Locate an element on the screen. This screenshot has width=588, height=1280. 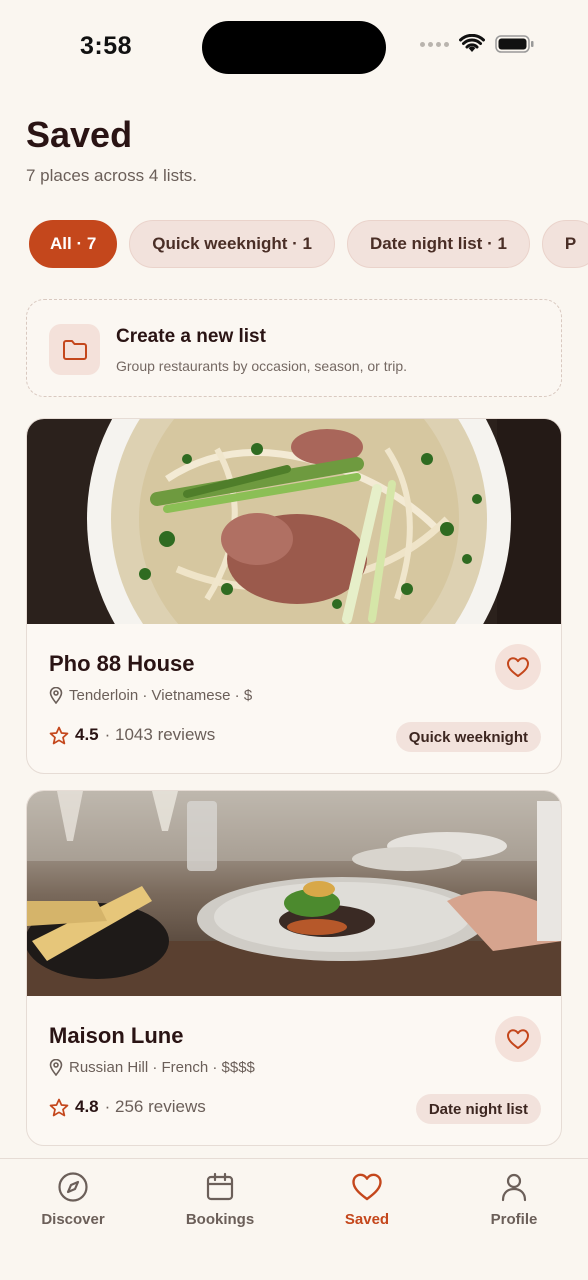
chip-all: All · 7 is located at coordinates (73, 244).